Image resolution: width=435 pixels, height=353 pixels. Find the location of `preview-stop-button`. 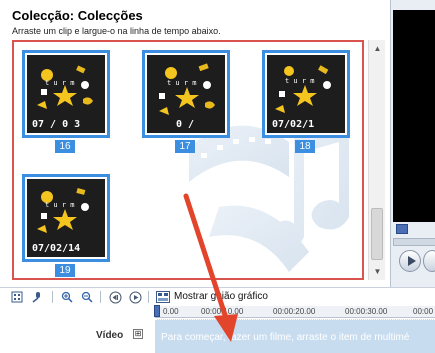

preview-stop-button is located at coordinates (429, 261).